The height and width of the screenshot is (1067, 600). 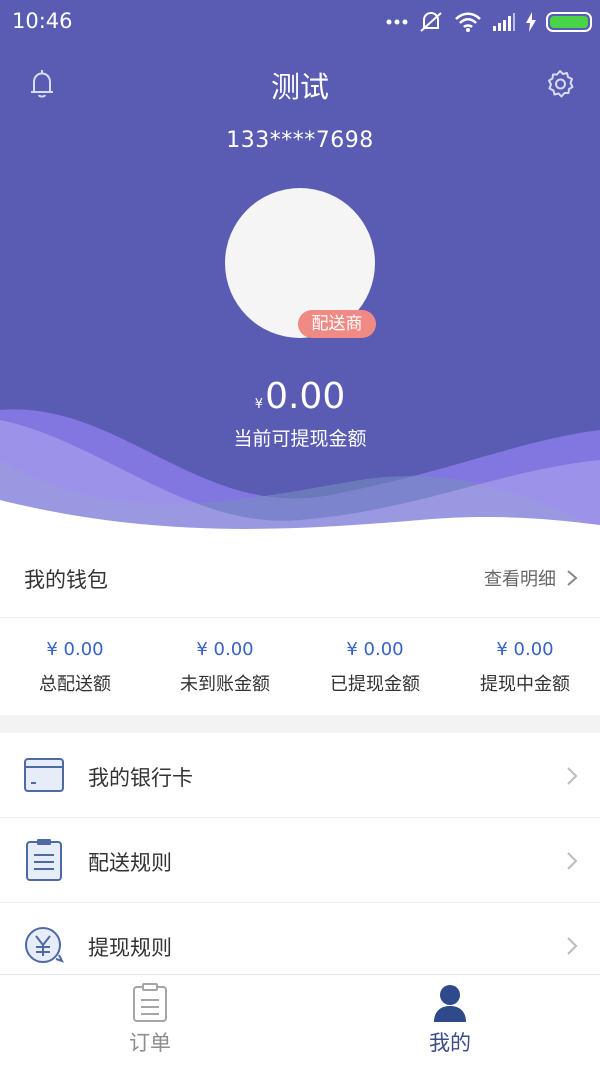 What do you see at coordinates (560, 84) in the screenshot?
I see `gear-icon` at bounding box center [560, 84].